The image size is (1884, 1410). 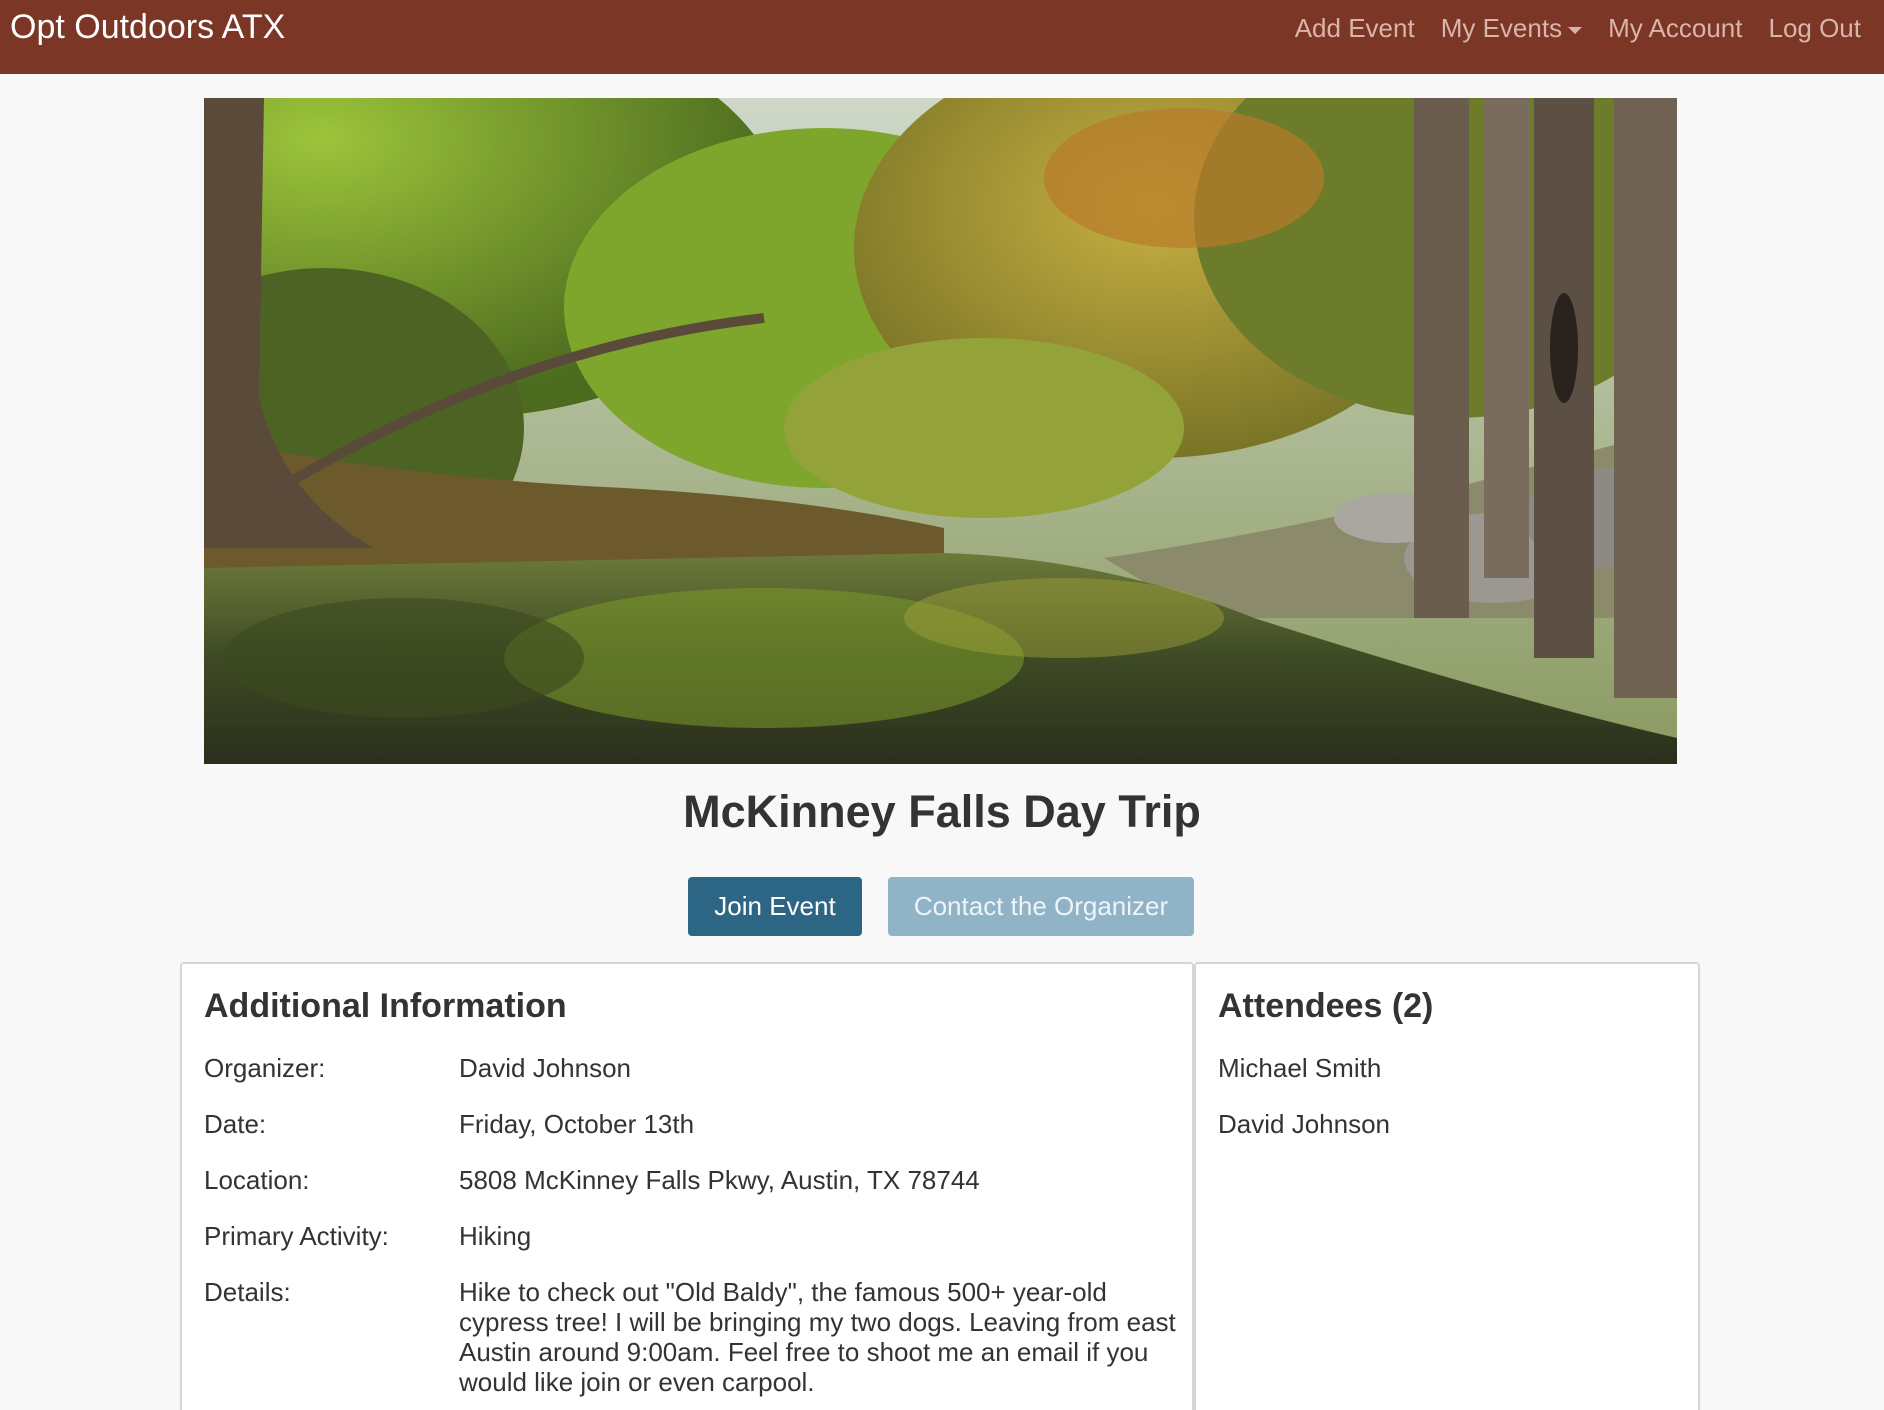 I want to click on nav-links: Add Event My Events My Account Log Out, so click(x=1578, y=28).